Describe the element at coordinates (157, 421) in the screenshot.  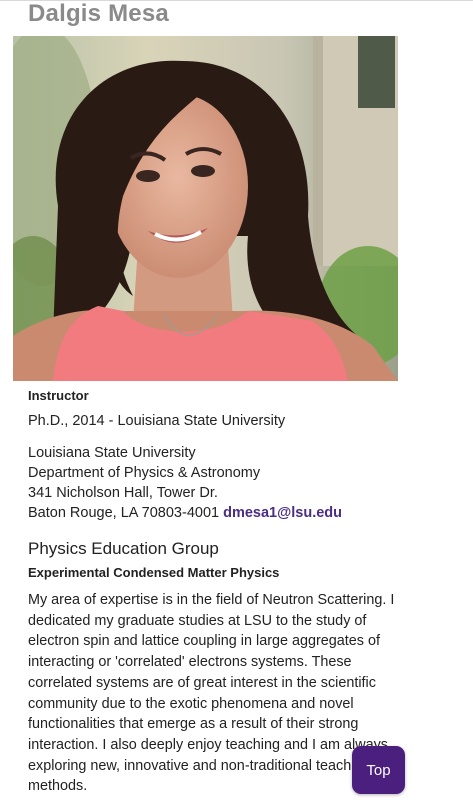
I see `degree-text: Ph.D., 2014 - Louisiana State University` at that location.